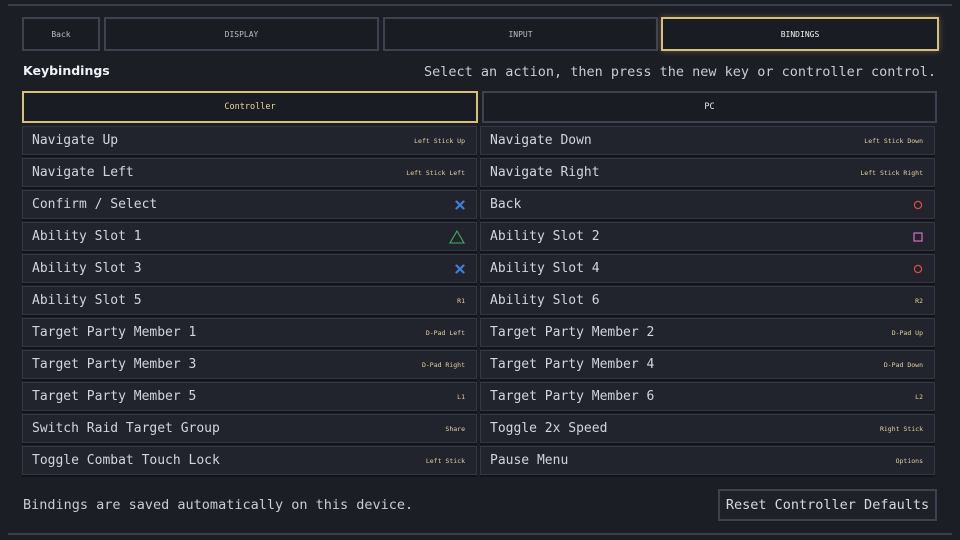  I want to click on binding-key-label: D-Pad Up, so click(907, 332).